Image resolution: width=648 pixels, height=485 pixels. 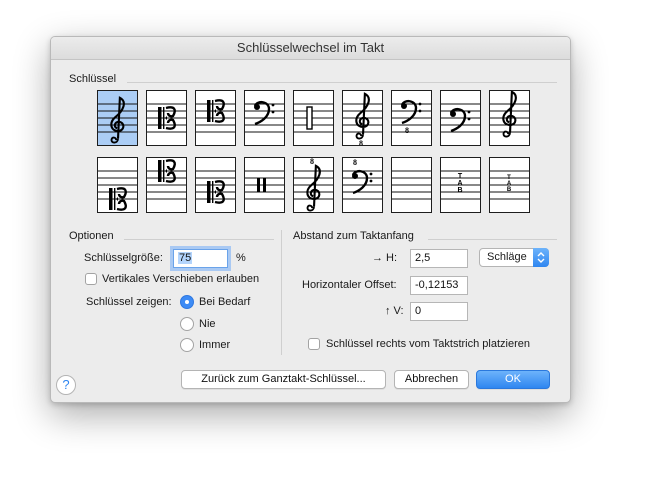 What do you see at coordinates (314, 344) in the screenshot?
I see `right-of-barline-checkbox` at bounding box center [314, 344].